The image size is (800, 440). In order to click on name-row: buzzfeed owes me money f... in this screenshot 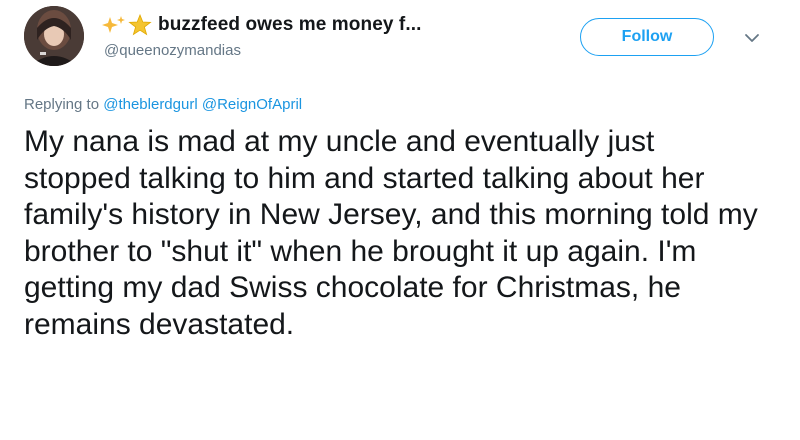, I will do `click(261, 25)`.